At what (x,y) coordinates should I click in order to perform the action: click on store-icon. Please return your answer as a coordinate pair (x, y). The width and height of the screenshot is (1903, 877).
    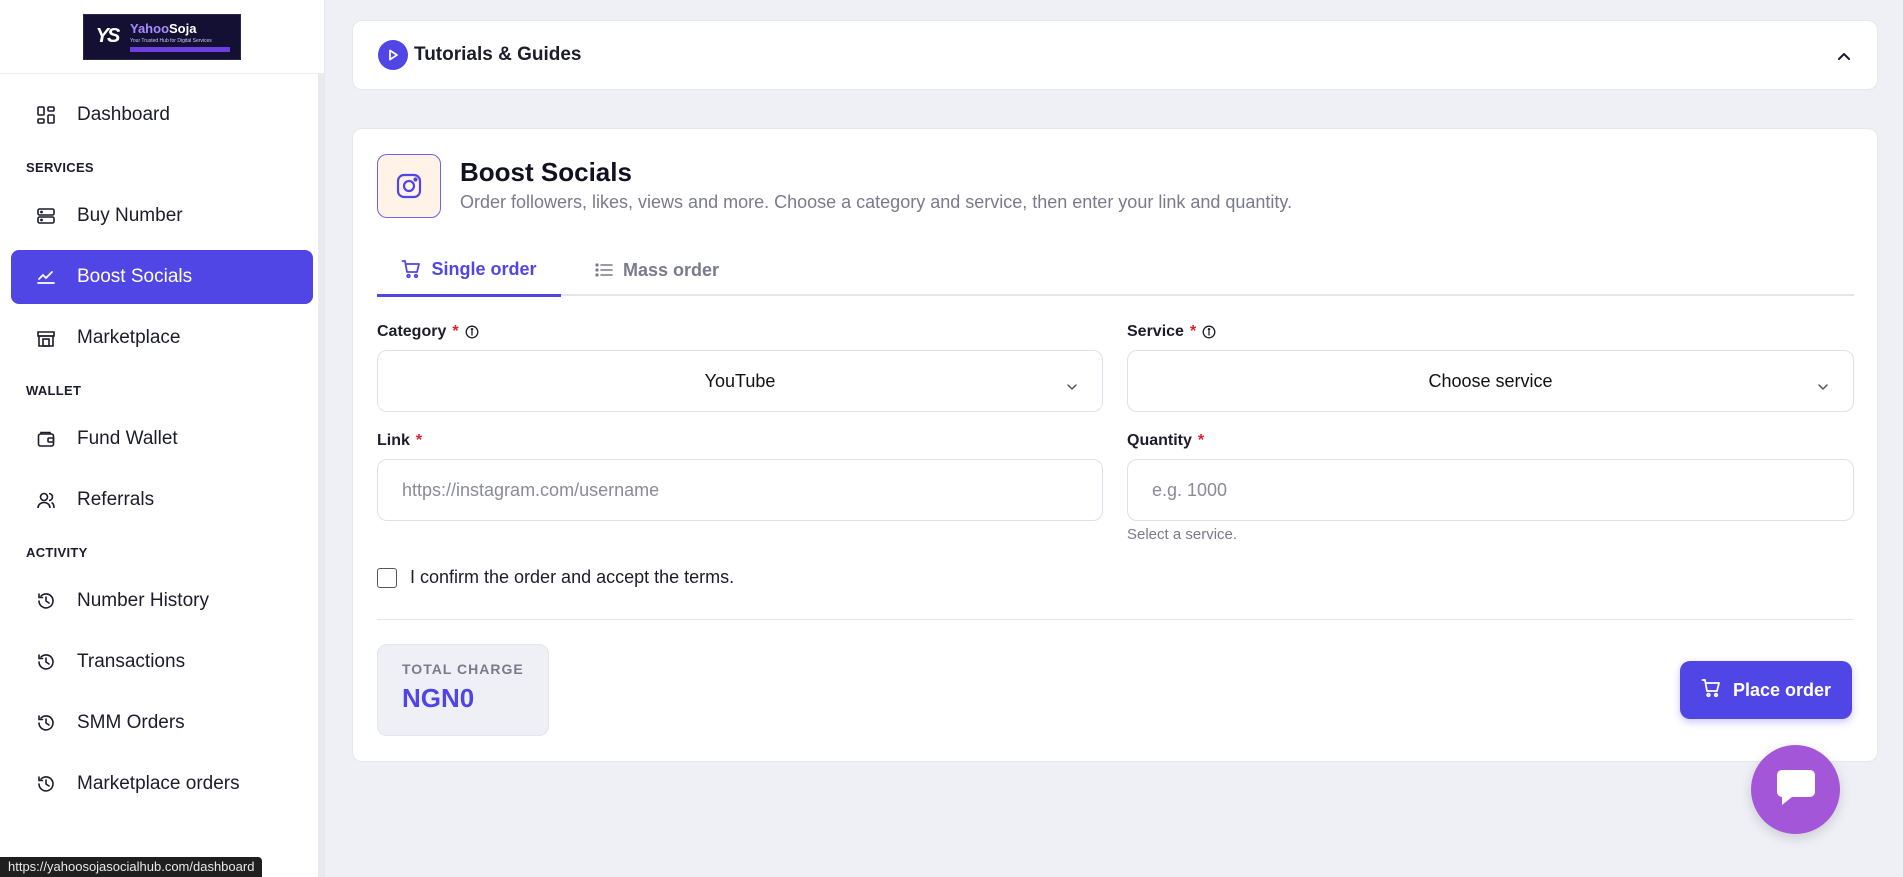
    Looking at the image, I should click on (46, 338).